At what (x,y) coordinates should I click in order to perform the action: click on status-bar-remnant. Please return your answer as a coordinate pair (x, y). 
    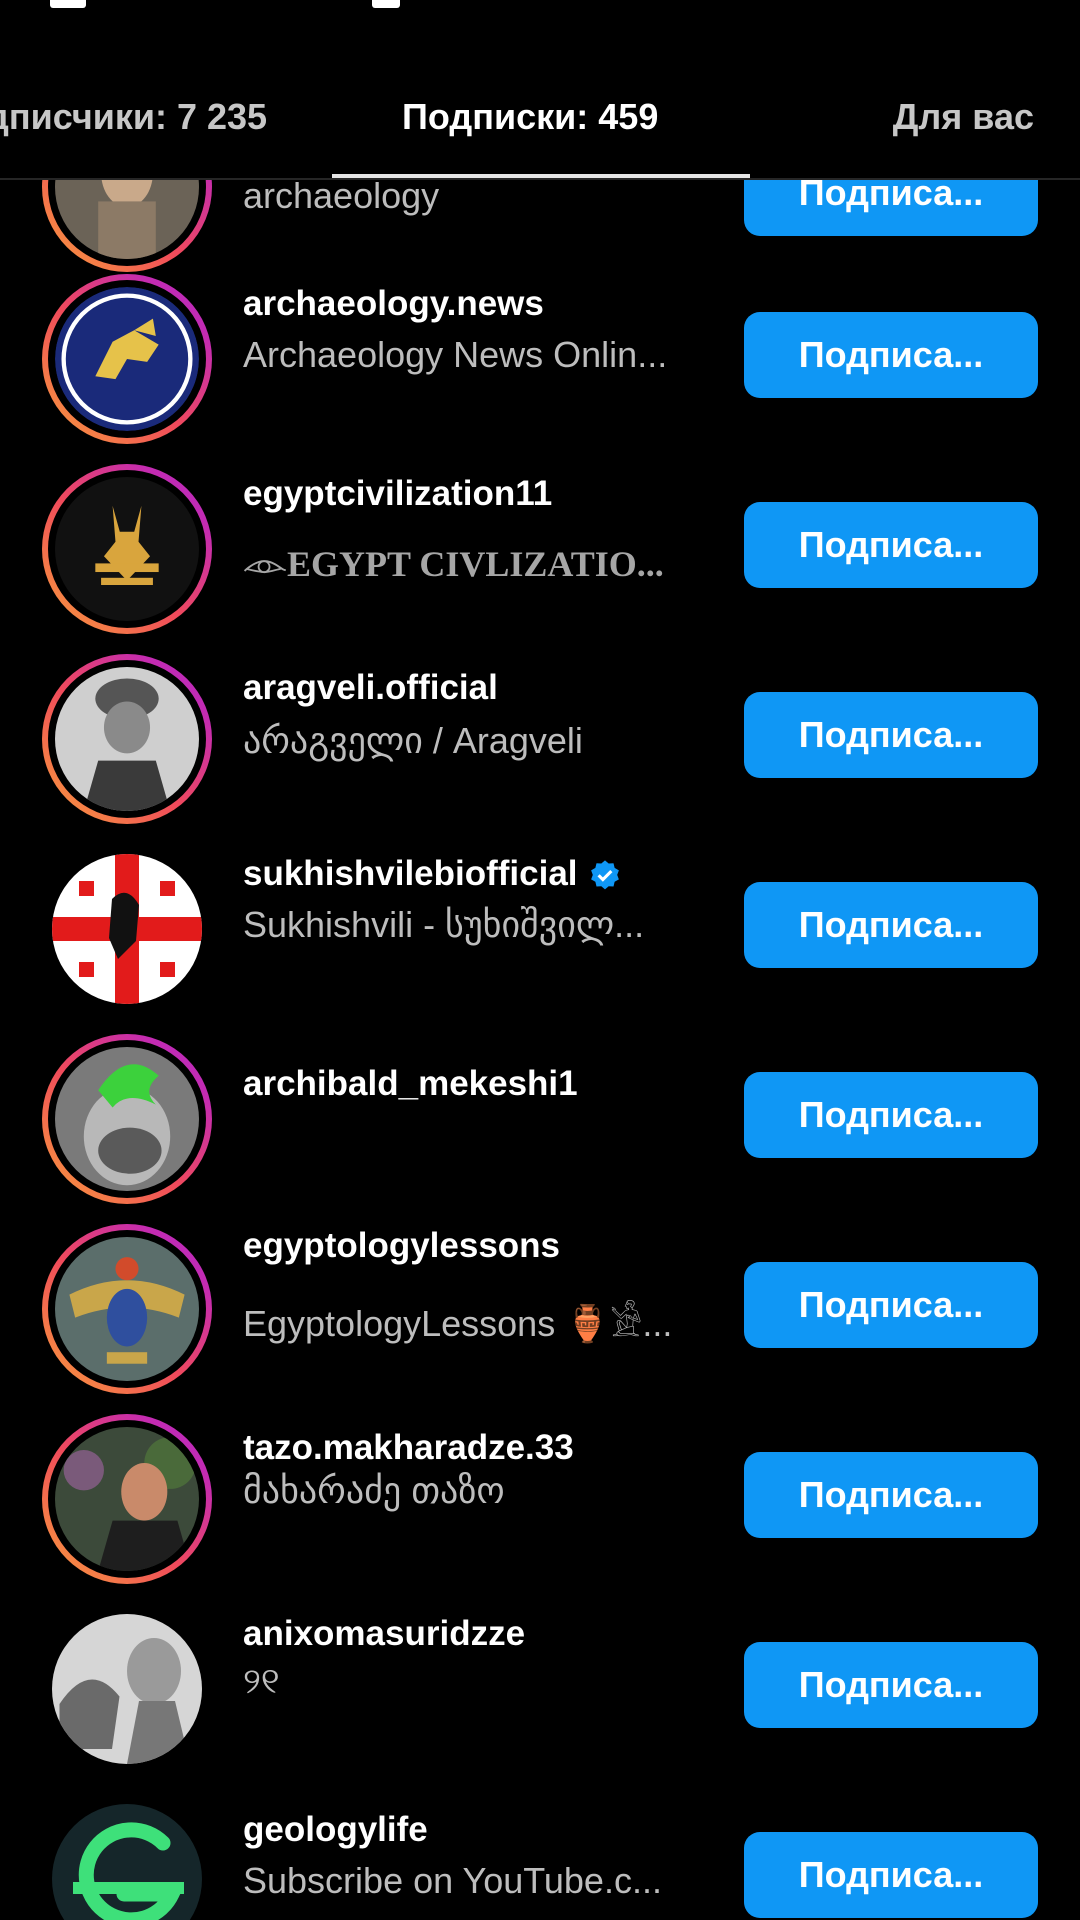
    Looking at the image, I should click on (540, 11).